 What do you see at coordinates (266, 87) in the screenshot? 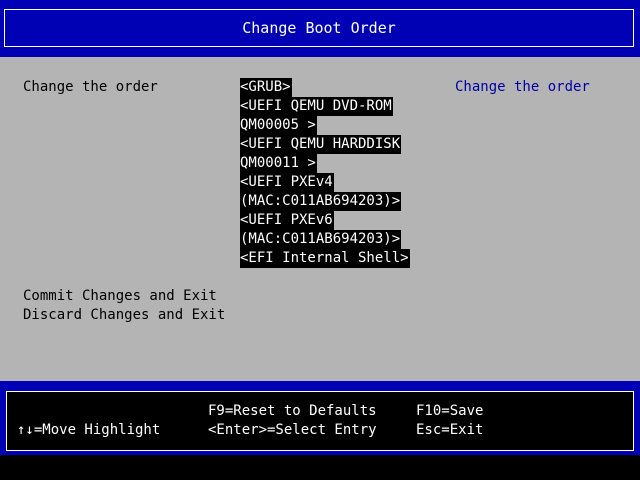
I see `boot-list-line: <GRUB>` at bounding box center [266, 87].